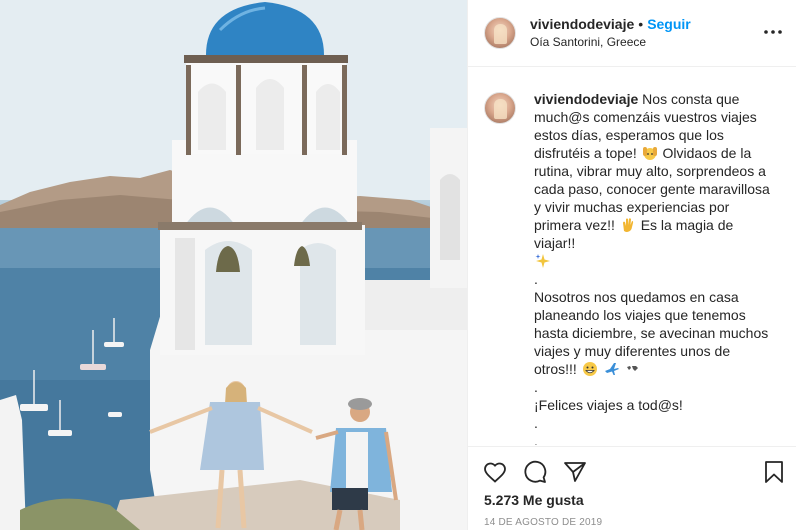 This screenshot has height=530, width=796. What do you see at coordinates (649, 153) in the screenshot?
I see `raising-hands-emoji-icon` at bounding box center [649, 153].